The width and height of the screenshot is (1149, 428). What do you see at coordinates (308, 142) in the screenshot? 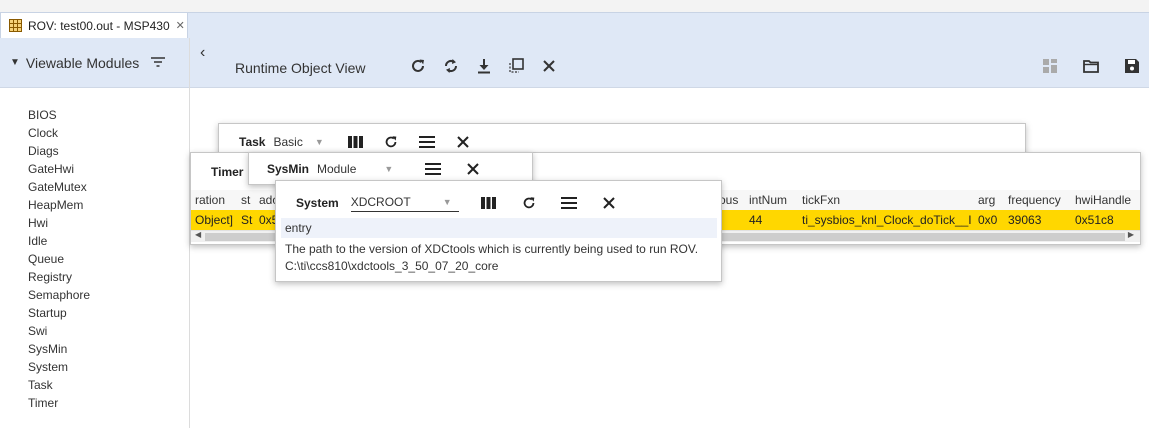
I see `task-view-select: Basic ▼` at bounding box center [308, 142].